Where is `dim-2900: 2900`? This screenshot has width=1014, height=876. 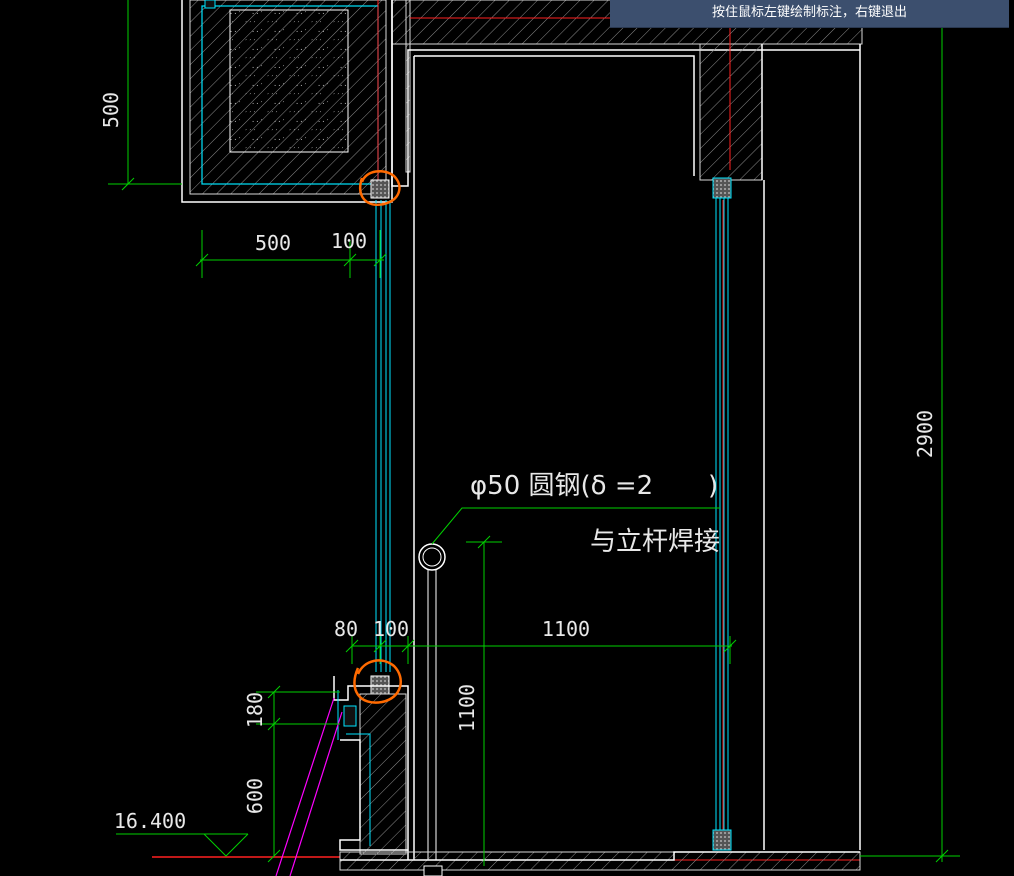
dim-2900: 2900 is located at coordinates (925, 434).